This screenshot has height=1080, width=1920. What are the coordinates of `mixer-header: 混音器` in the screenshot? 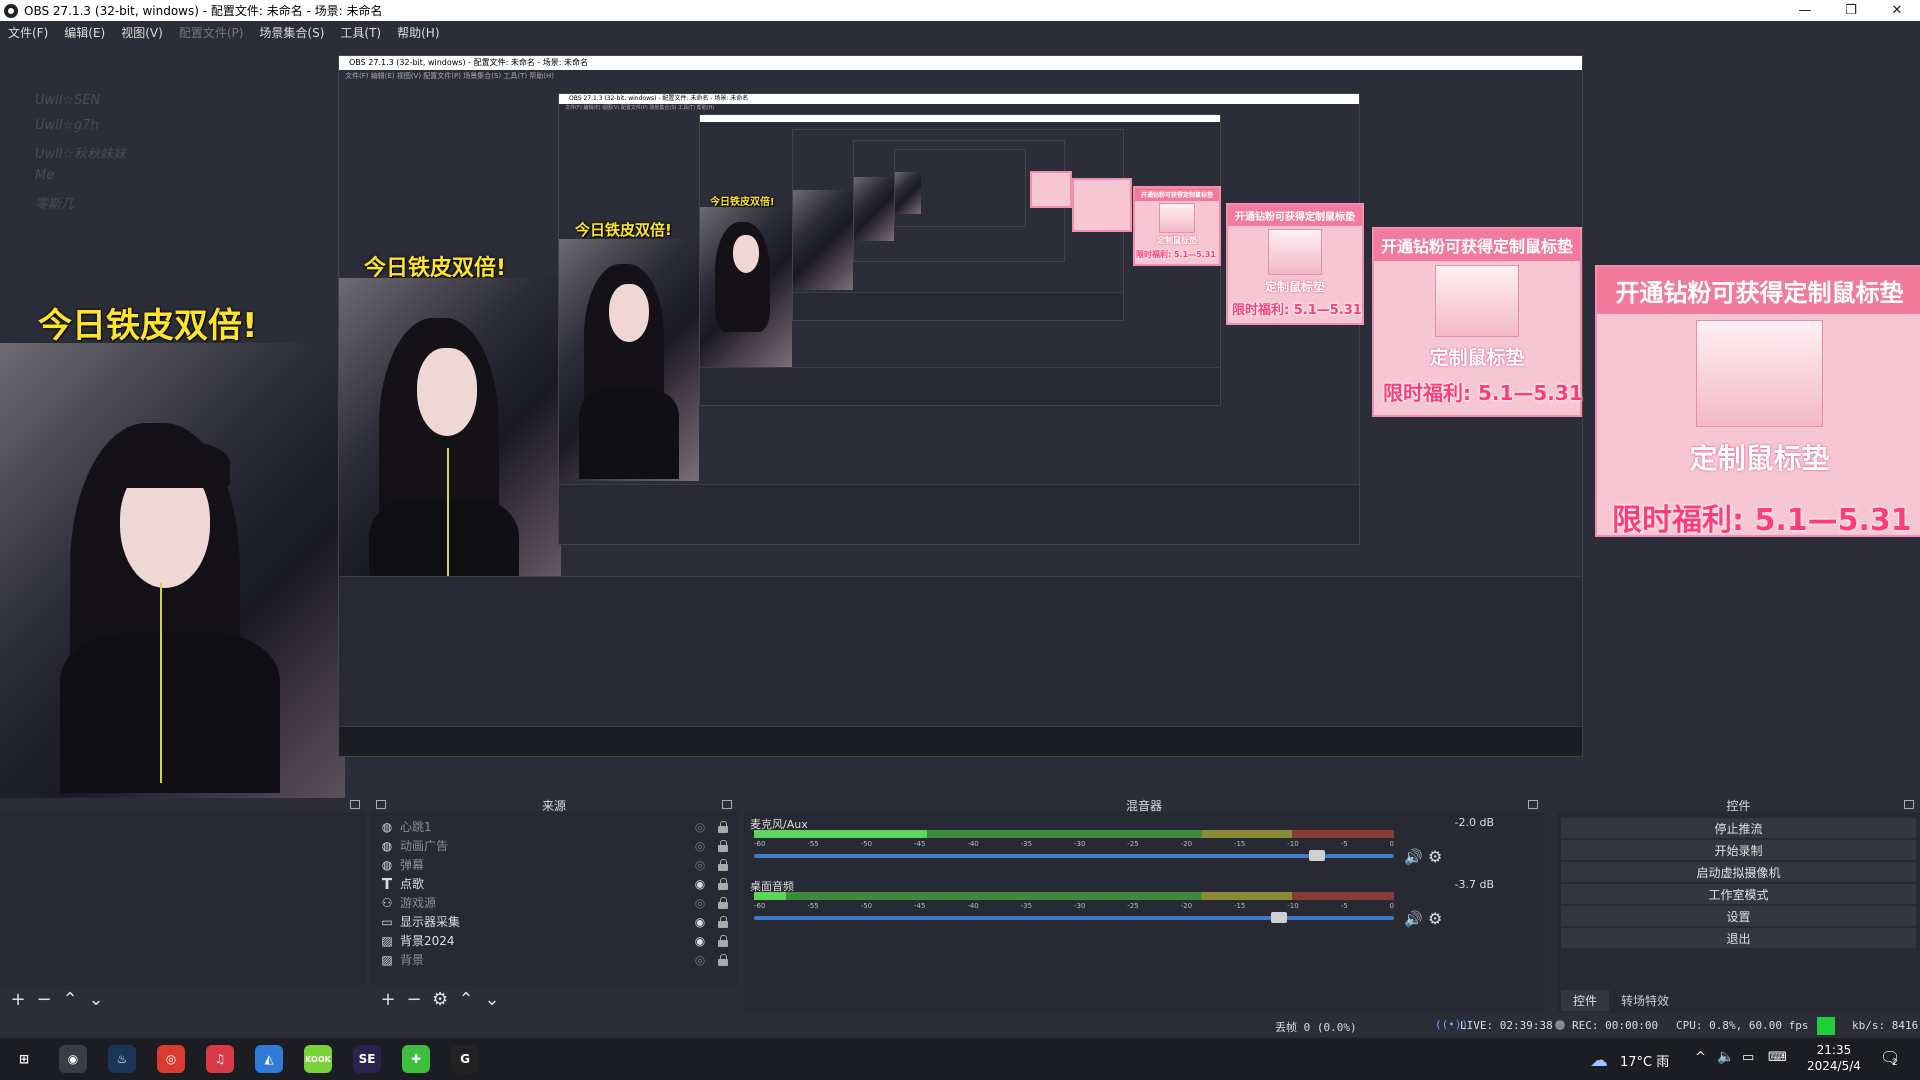 It's located at (1144, 805).